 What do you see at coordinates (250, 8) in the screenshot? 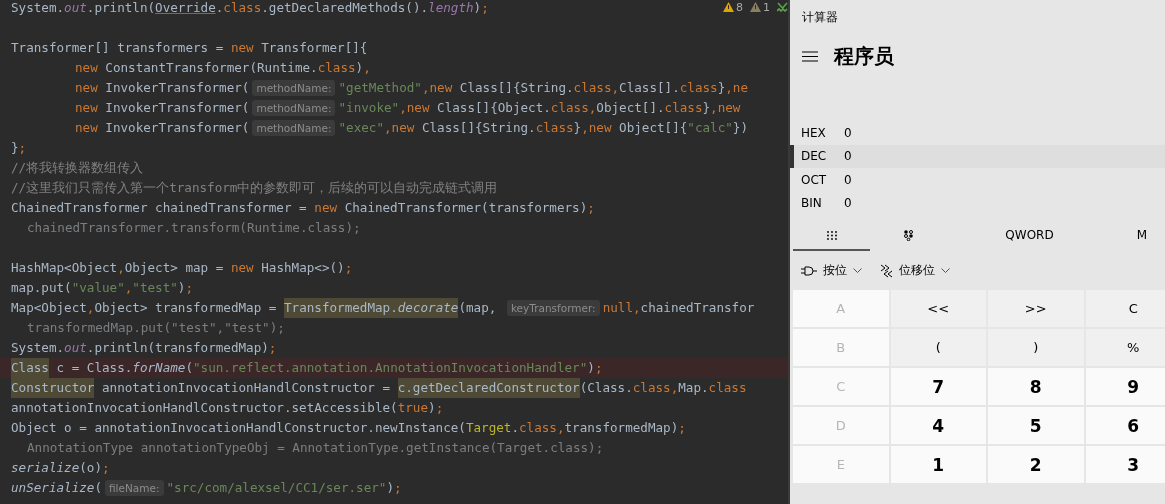
I see `code-text: System.out.println(Override.class.getDeclaredMethods().length);` at bounding box center [250, 8].